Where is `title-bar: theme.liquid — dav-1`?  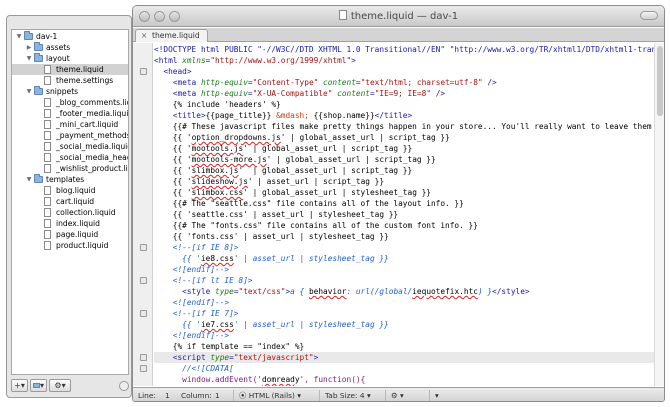
title-bar: theme.liquid — dav-1 is located at coordinates (398, 16).